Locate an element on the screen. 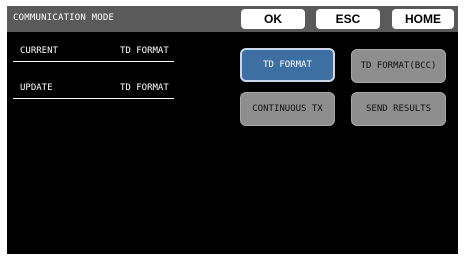 Image resolution: width=466 pixels, height=259 pixels. page-title: COMMUNICATION MODE is located at coordinates (64, 18).